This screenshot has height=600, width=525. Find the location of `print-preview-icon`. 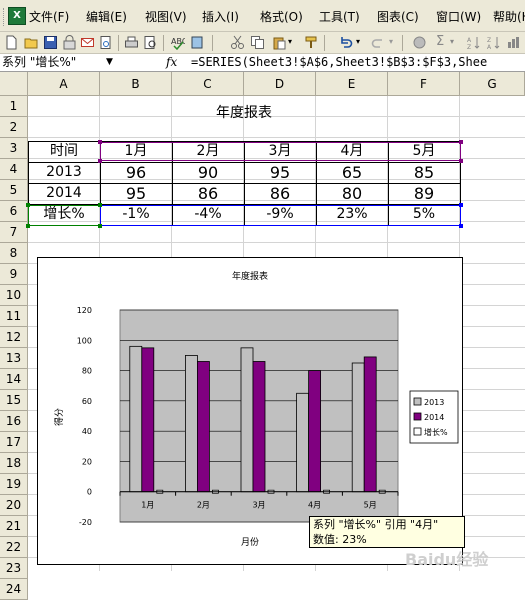

print-preview-icon is located at coordinates (150, 42).